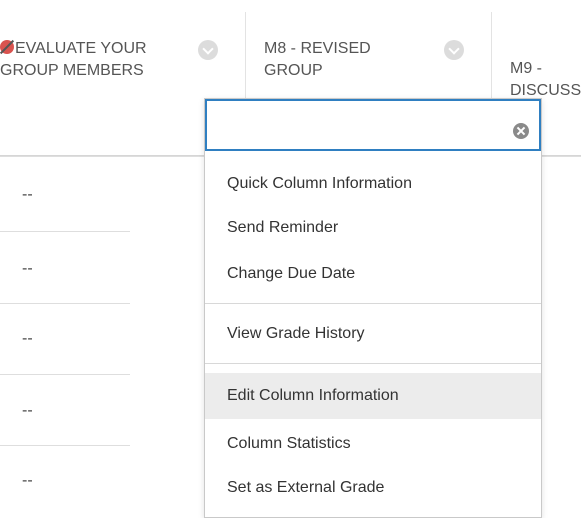  I want to click on menu-item-edit-column-information: Edit Column Information, so click(373, 396).